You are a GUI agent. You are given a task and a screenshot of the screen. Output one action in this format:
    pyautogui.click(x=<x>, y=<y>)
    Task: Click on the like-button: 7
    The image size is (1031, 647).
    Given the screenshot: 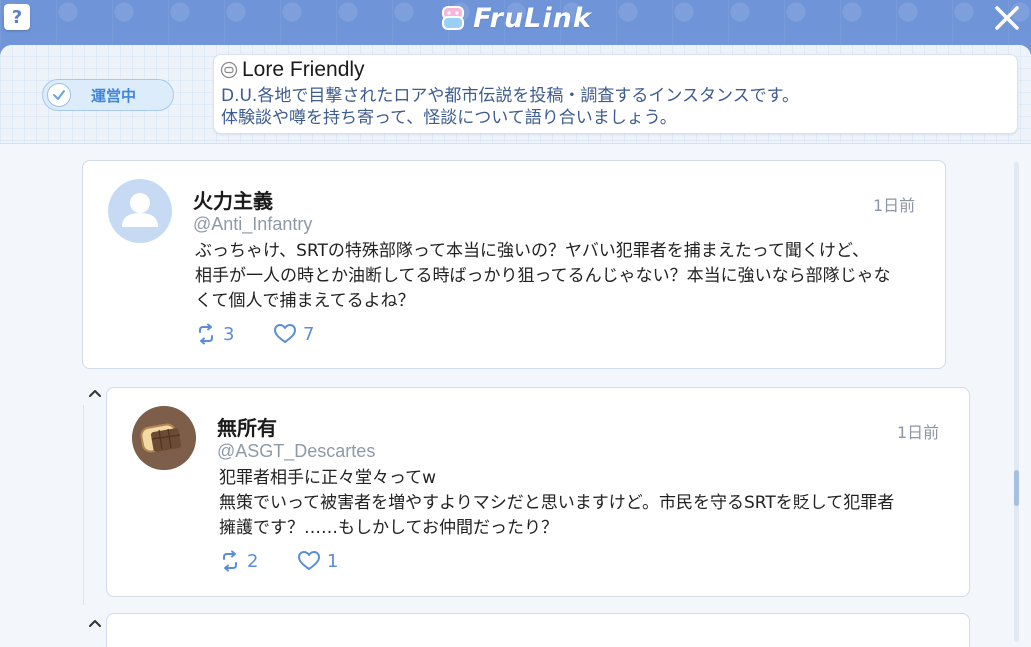 What is the action you would take?
    pyautogui.click(x=293, y=334)
    